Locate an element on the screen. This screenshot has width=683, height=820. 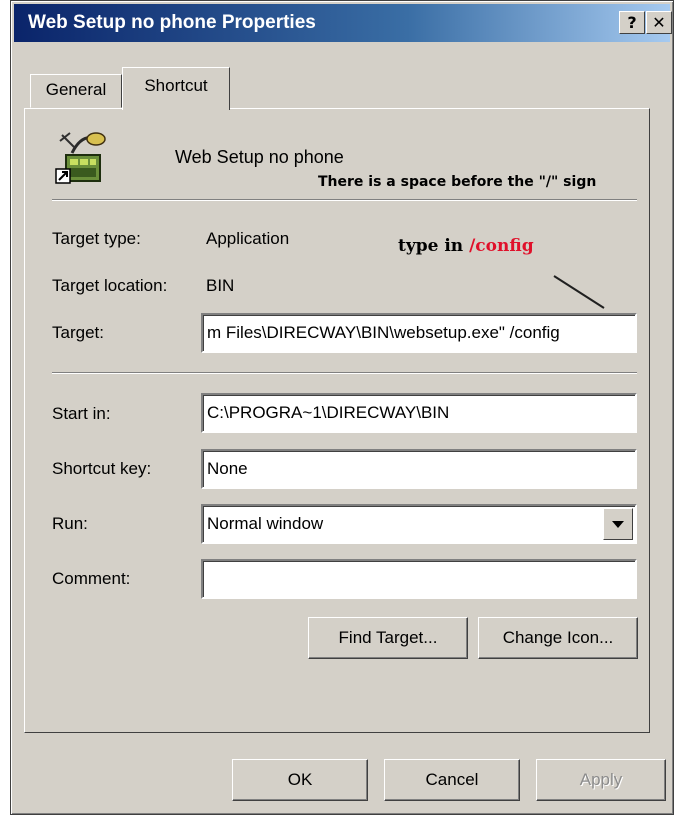
comment-field is located at coordinates (419, 579).